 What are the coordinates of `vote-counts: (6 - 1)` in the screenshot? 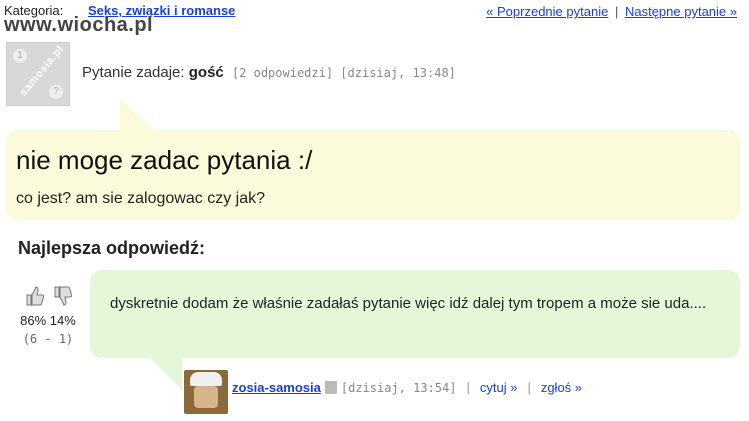 It's located at (48, 339).